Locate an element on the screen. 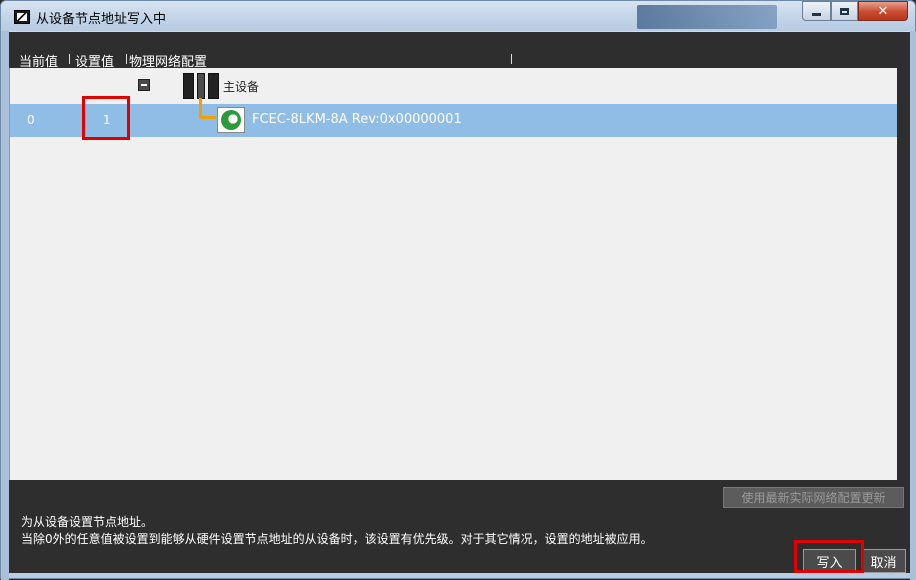 The width and height of the screenshot is (916, 580). master-device-icon is located at coordinates (201, 86).